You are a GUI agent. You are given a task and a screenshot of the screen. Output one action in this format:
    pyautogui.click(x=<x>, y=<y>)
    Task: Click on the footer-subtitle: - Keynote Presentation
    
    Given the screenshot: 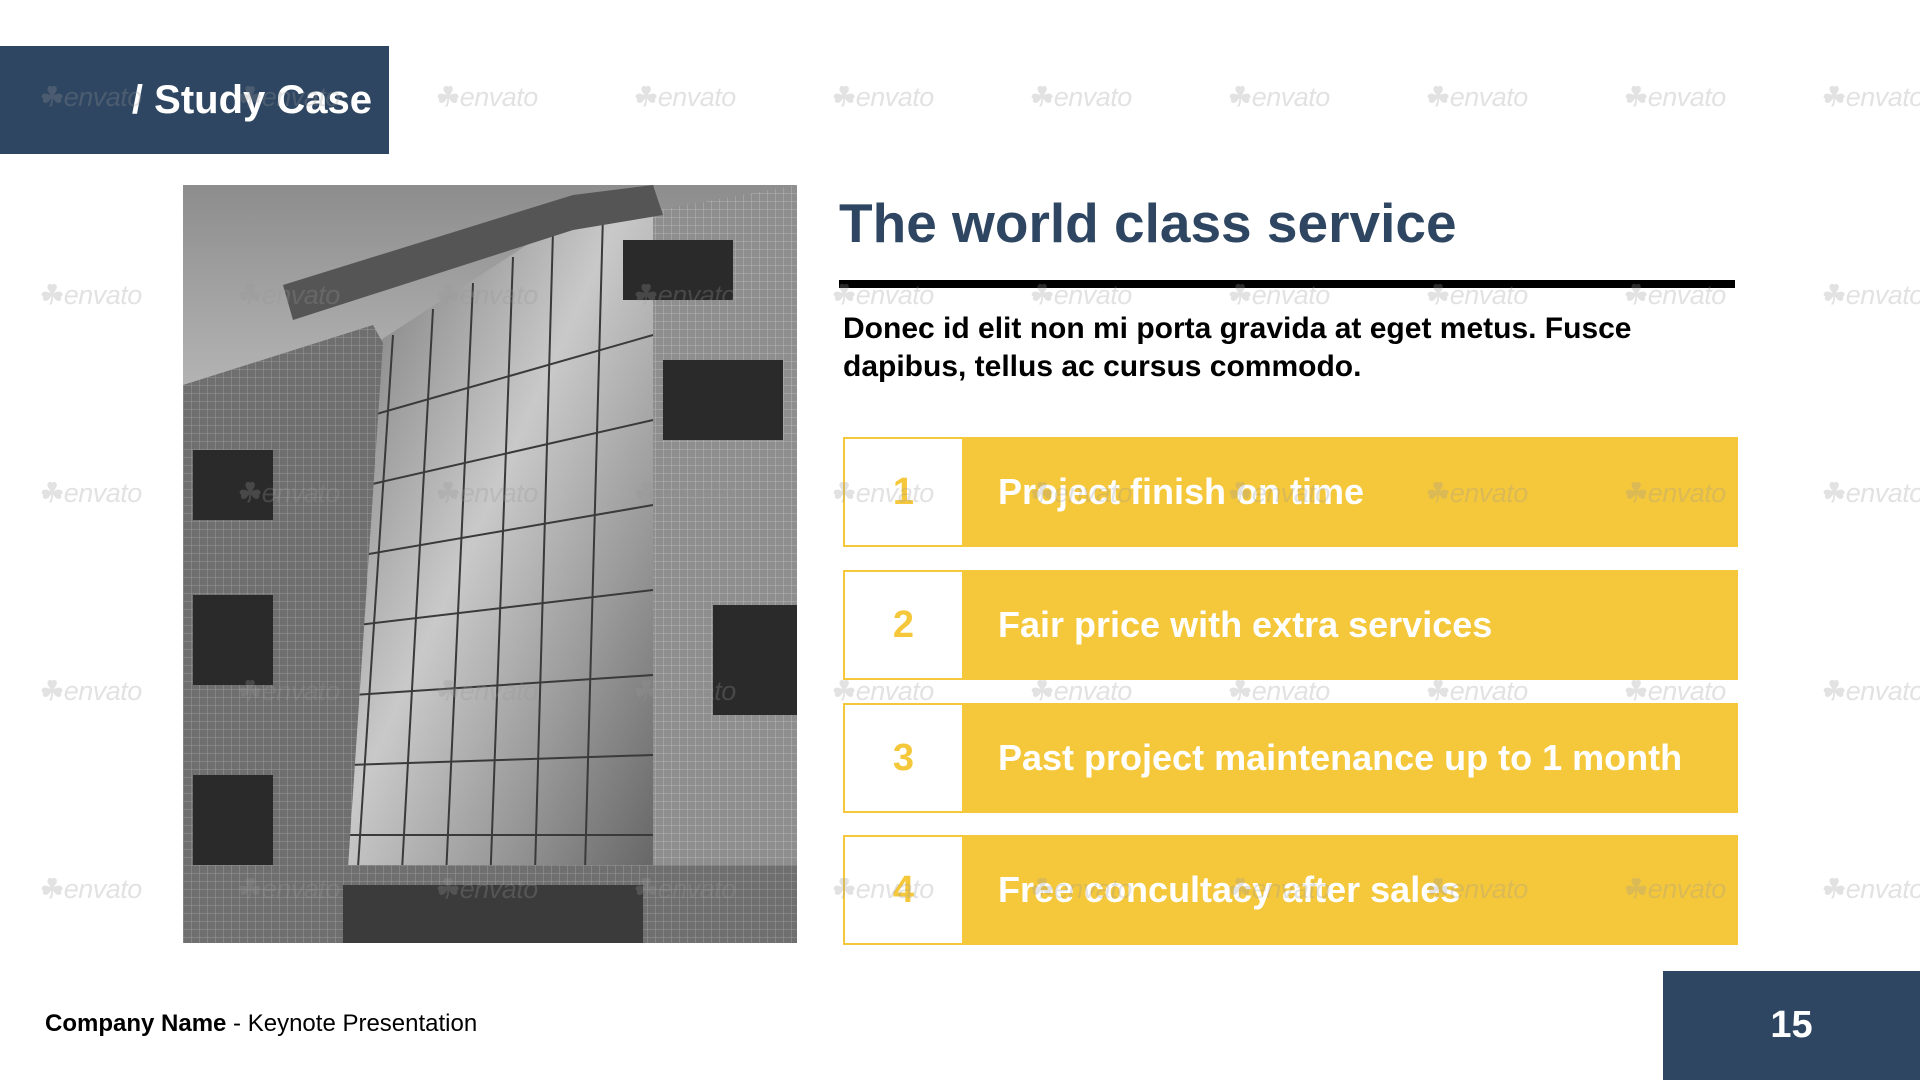 What is the action you would take?
    pyautogui.click(x=352, y=1023)
    